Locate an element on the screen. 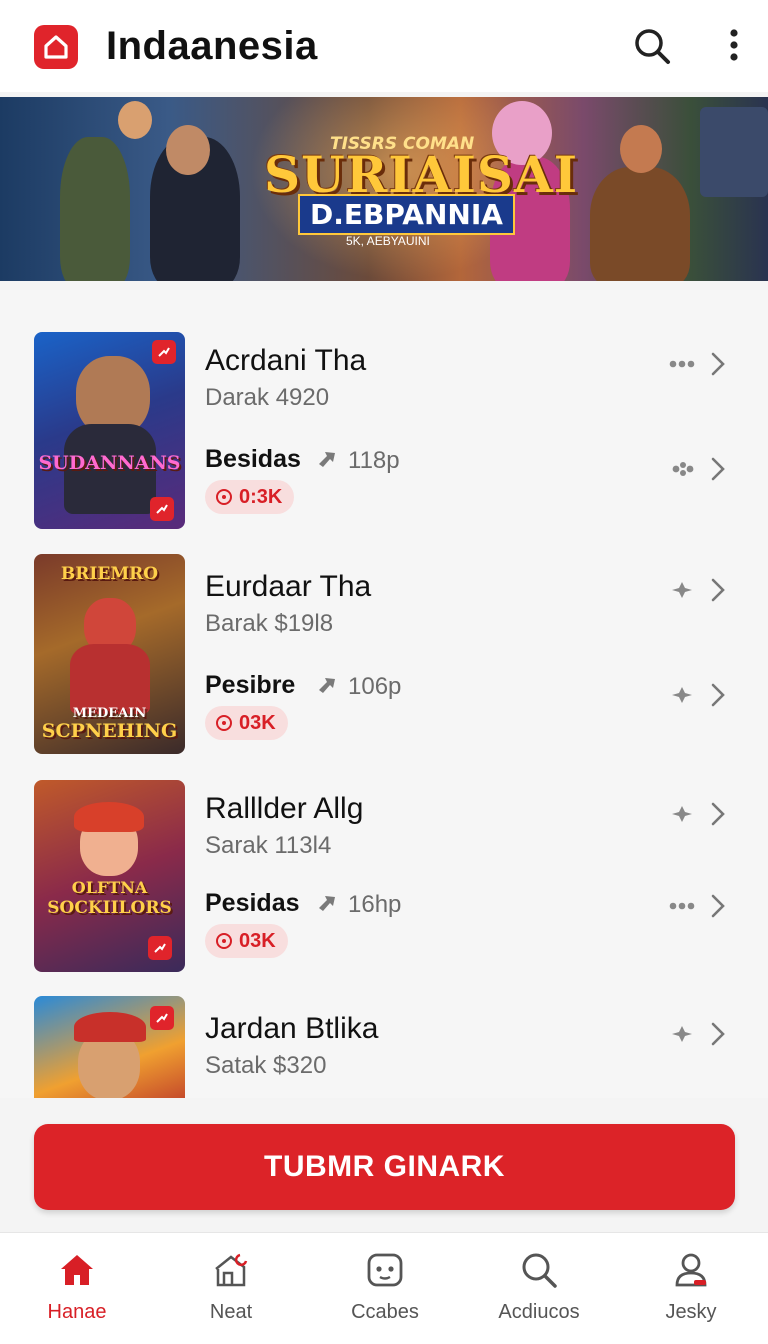  item-title: Eurdaar Tha is located at coordinates (288, 586).